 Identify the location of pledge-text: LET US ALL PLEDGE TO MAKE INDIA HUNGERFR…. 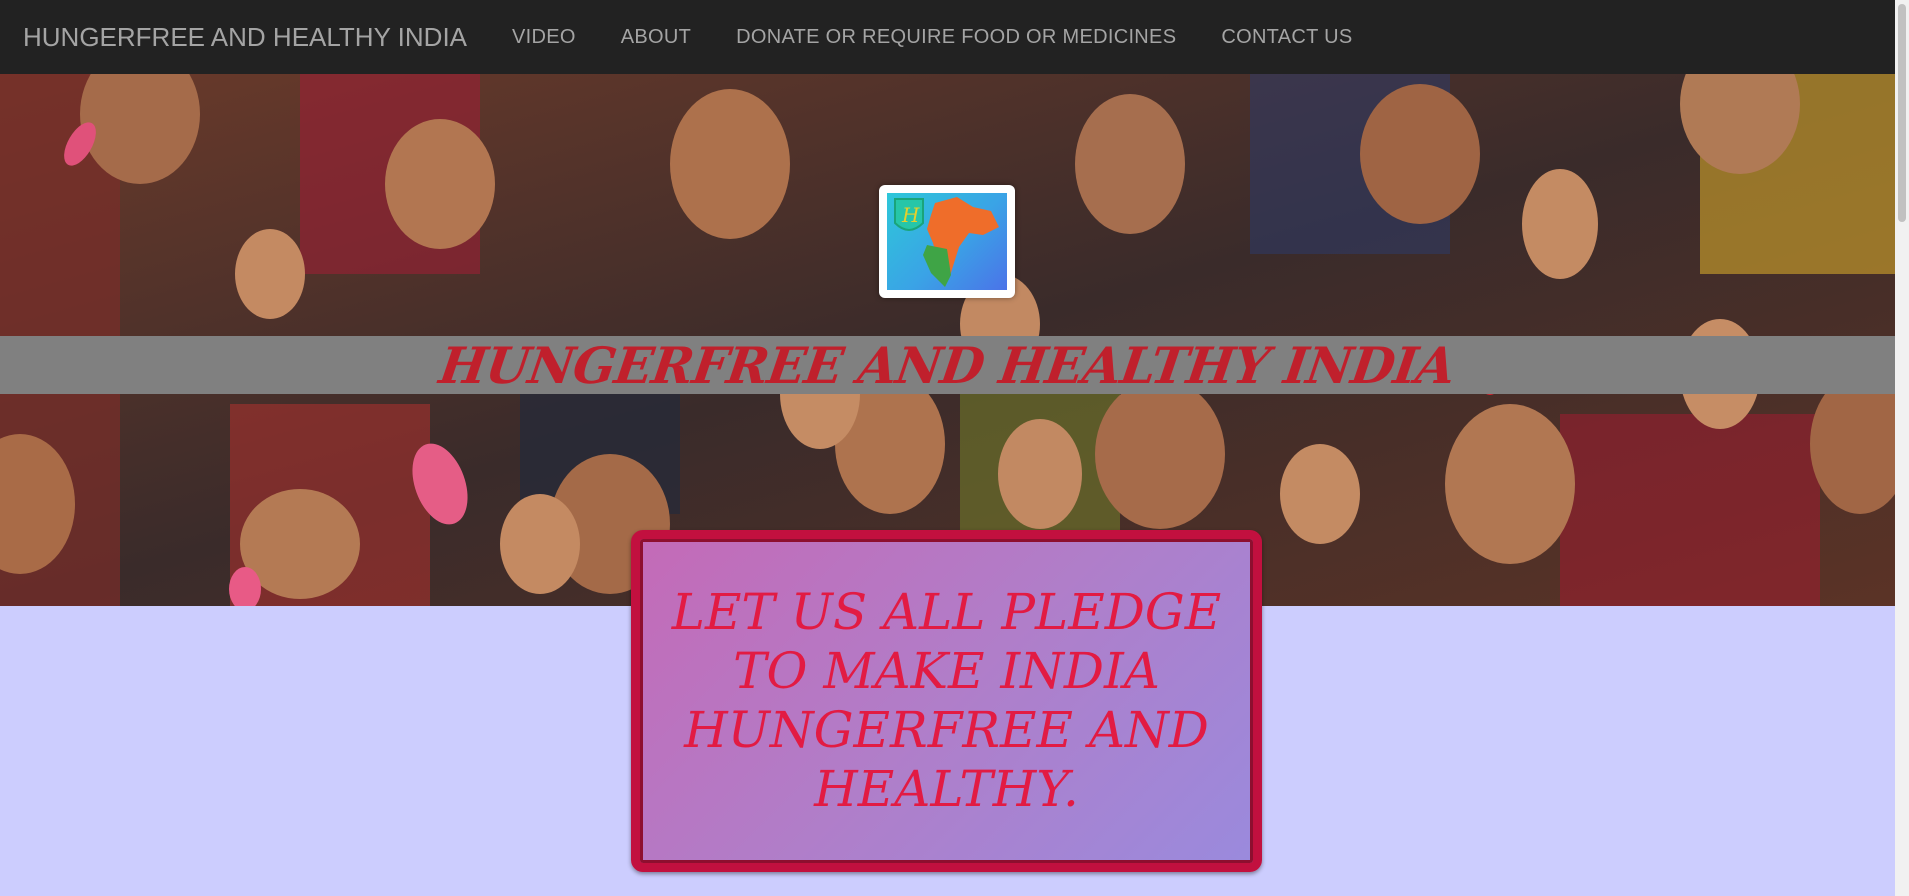
(946, 700).